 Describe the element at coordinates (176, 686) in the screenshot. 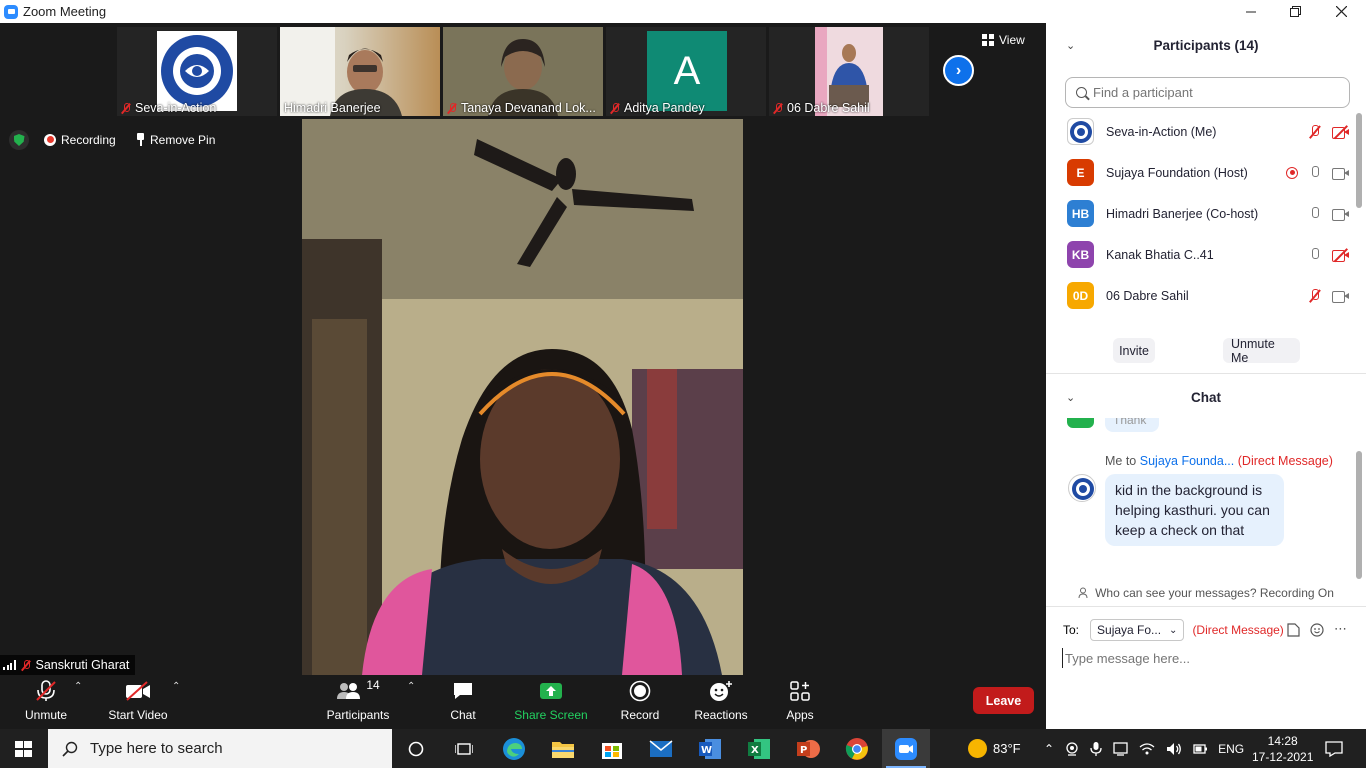

I see `video-options-caret: ⌃` at that location.